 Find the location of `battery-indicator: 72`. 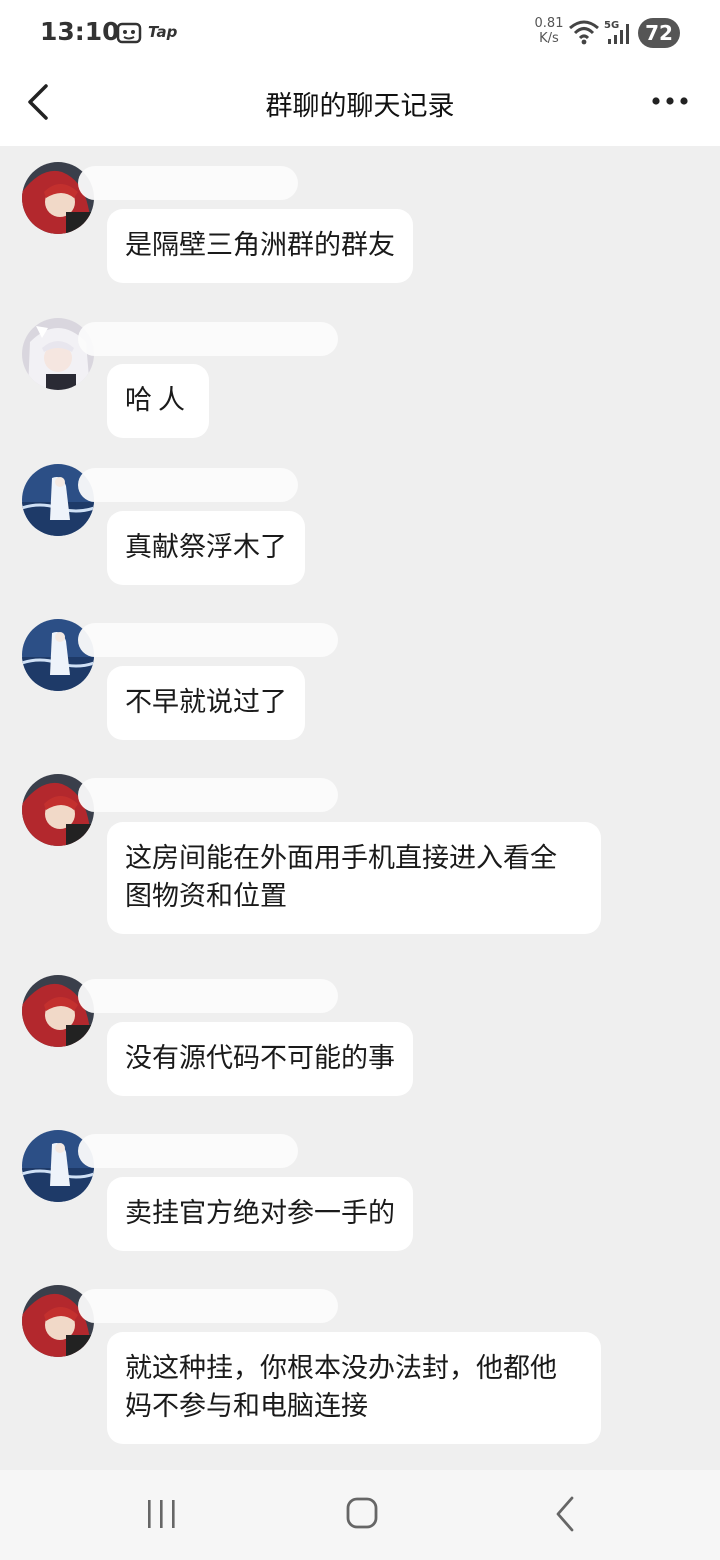

battery-indicator: 72 is located at coordinates (659, 33).